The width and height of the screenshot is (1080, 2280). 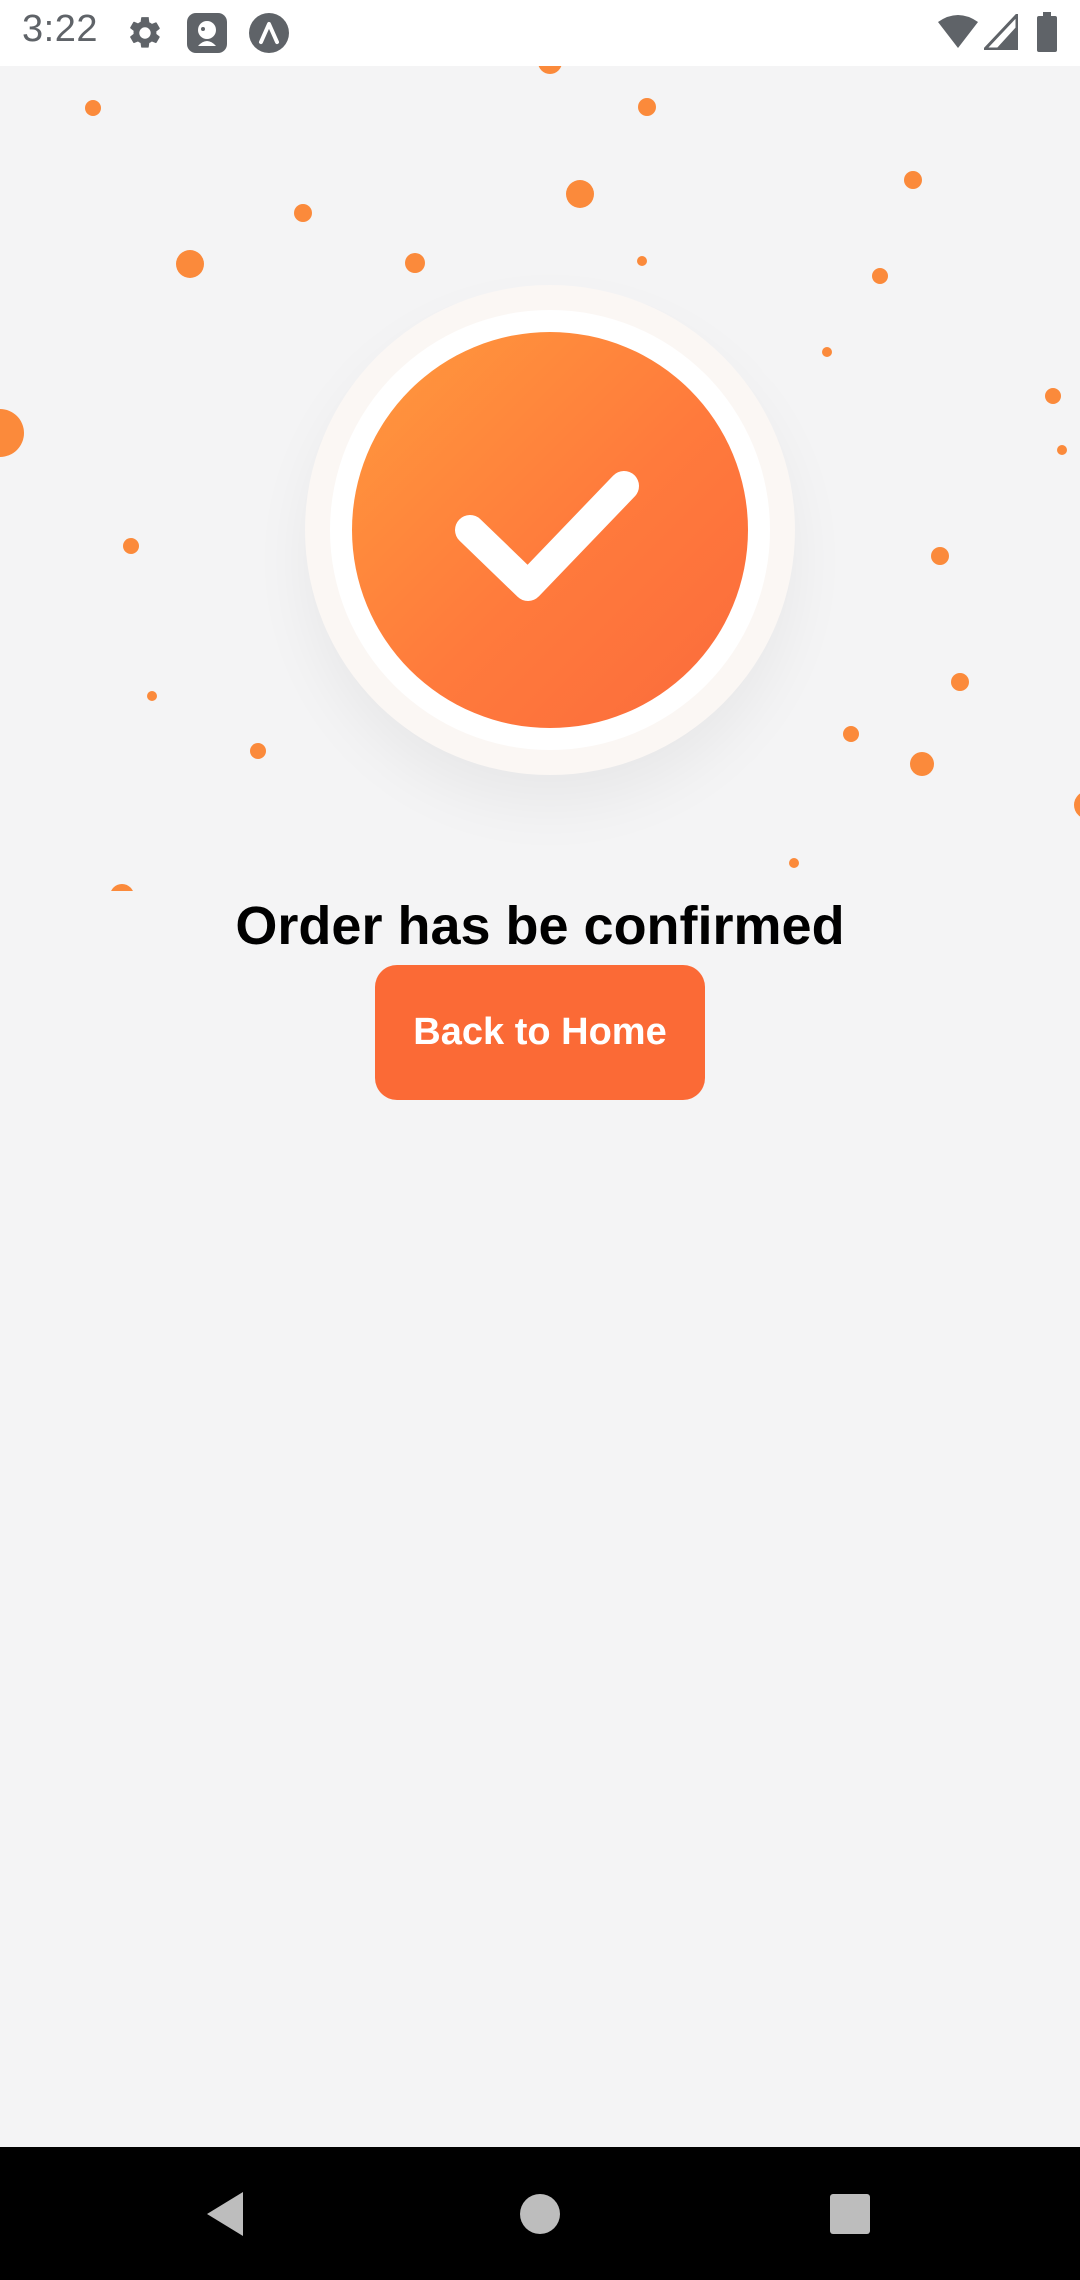 What do you see at coordinates (1001, 32) in the screenshot?
I see `signal-icon` at bounding box center [1001, 32].